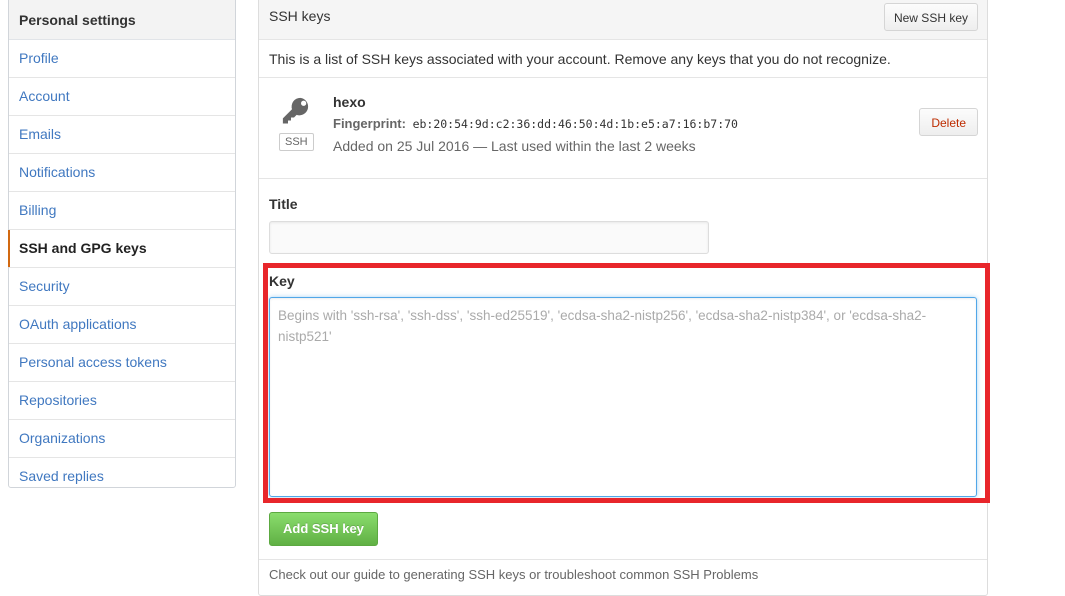 This screenshot has height=596, width=1065. What do you see at coordinates (122, 173) in the screenshot?
I see `sidebar-item-notifications: Notifications` at bounding box center [122, 173].